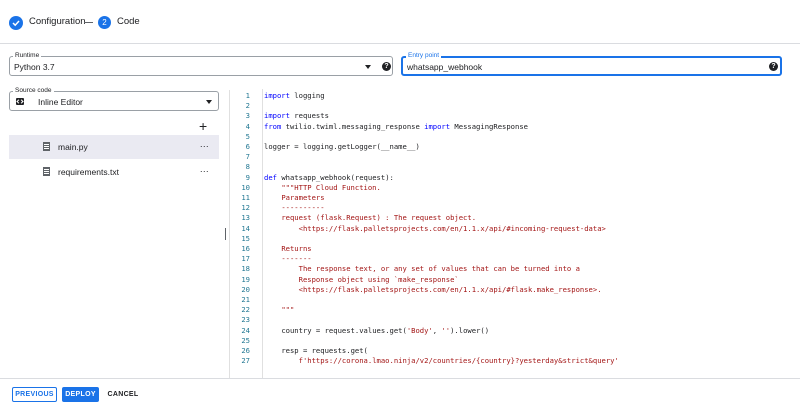 The height and width of the screenshot is (409, 800). What do you see at coordinates (515, 147) in the screenshot?
I see `code-line: 6 logger = logging.getLogger(__name__)` at bounding box center [515, 147].